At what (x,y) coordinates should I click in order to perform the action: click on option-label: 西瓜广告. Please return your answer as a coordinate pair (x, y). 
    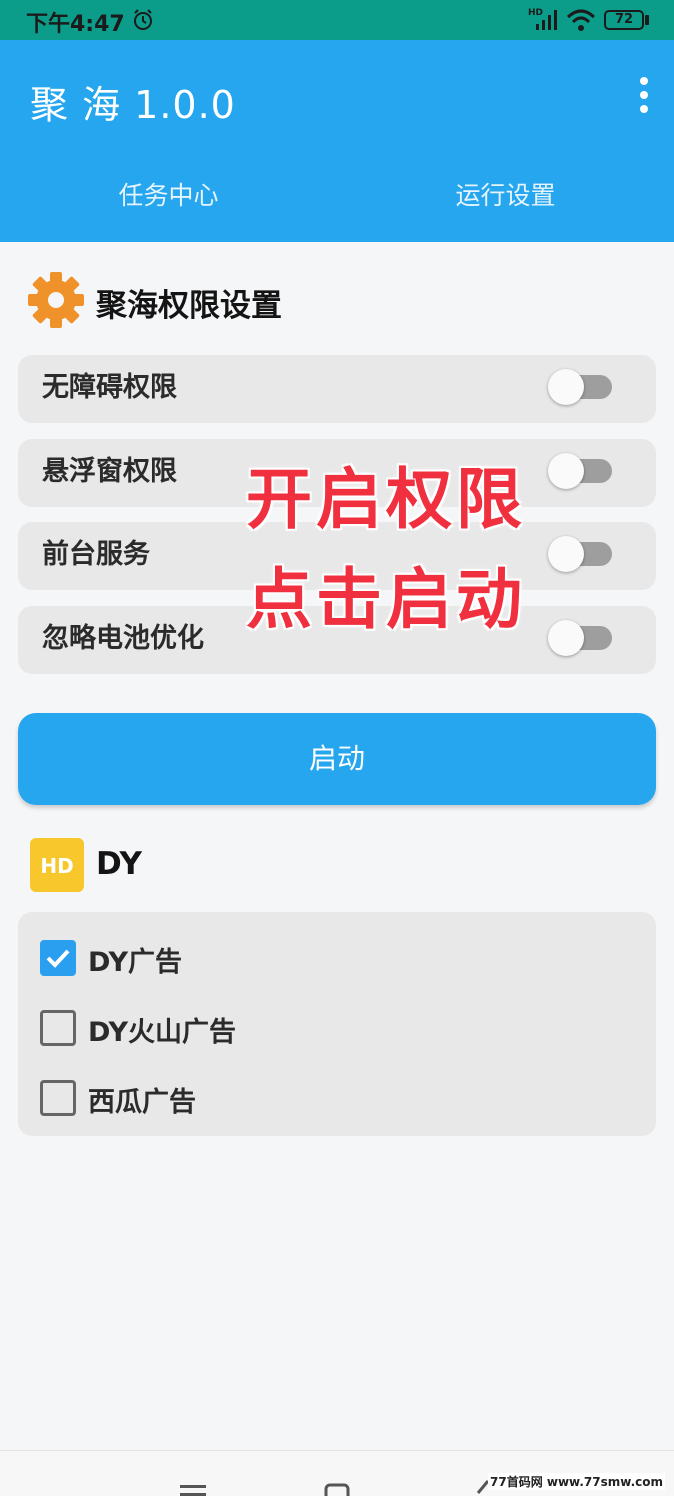
    Looking at the image, I should click on (142, 1102).